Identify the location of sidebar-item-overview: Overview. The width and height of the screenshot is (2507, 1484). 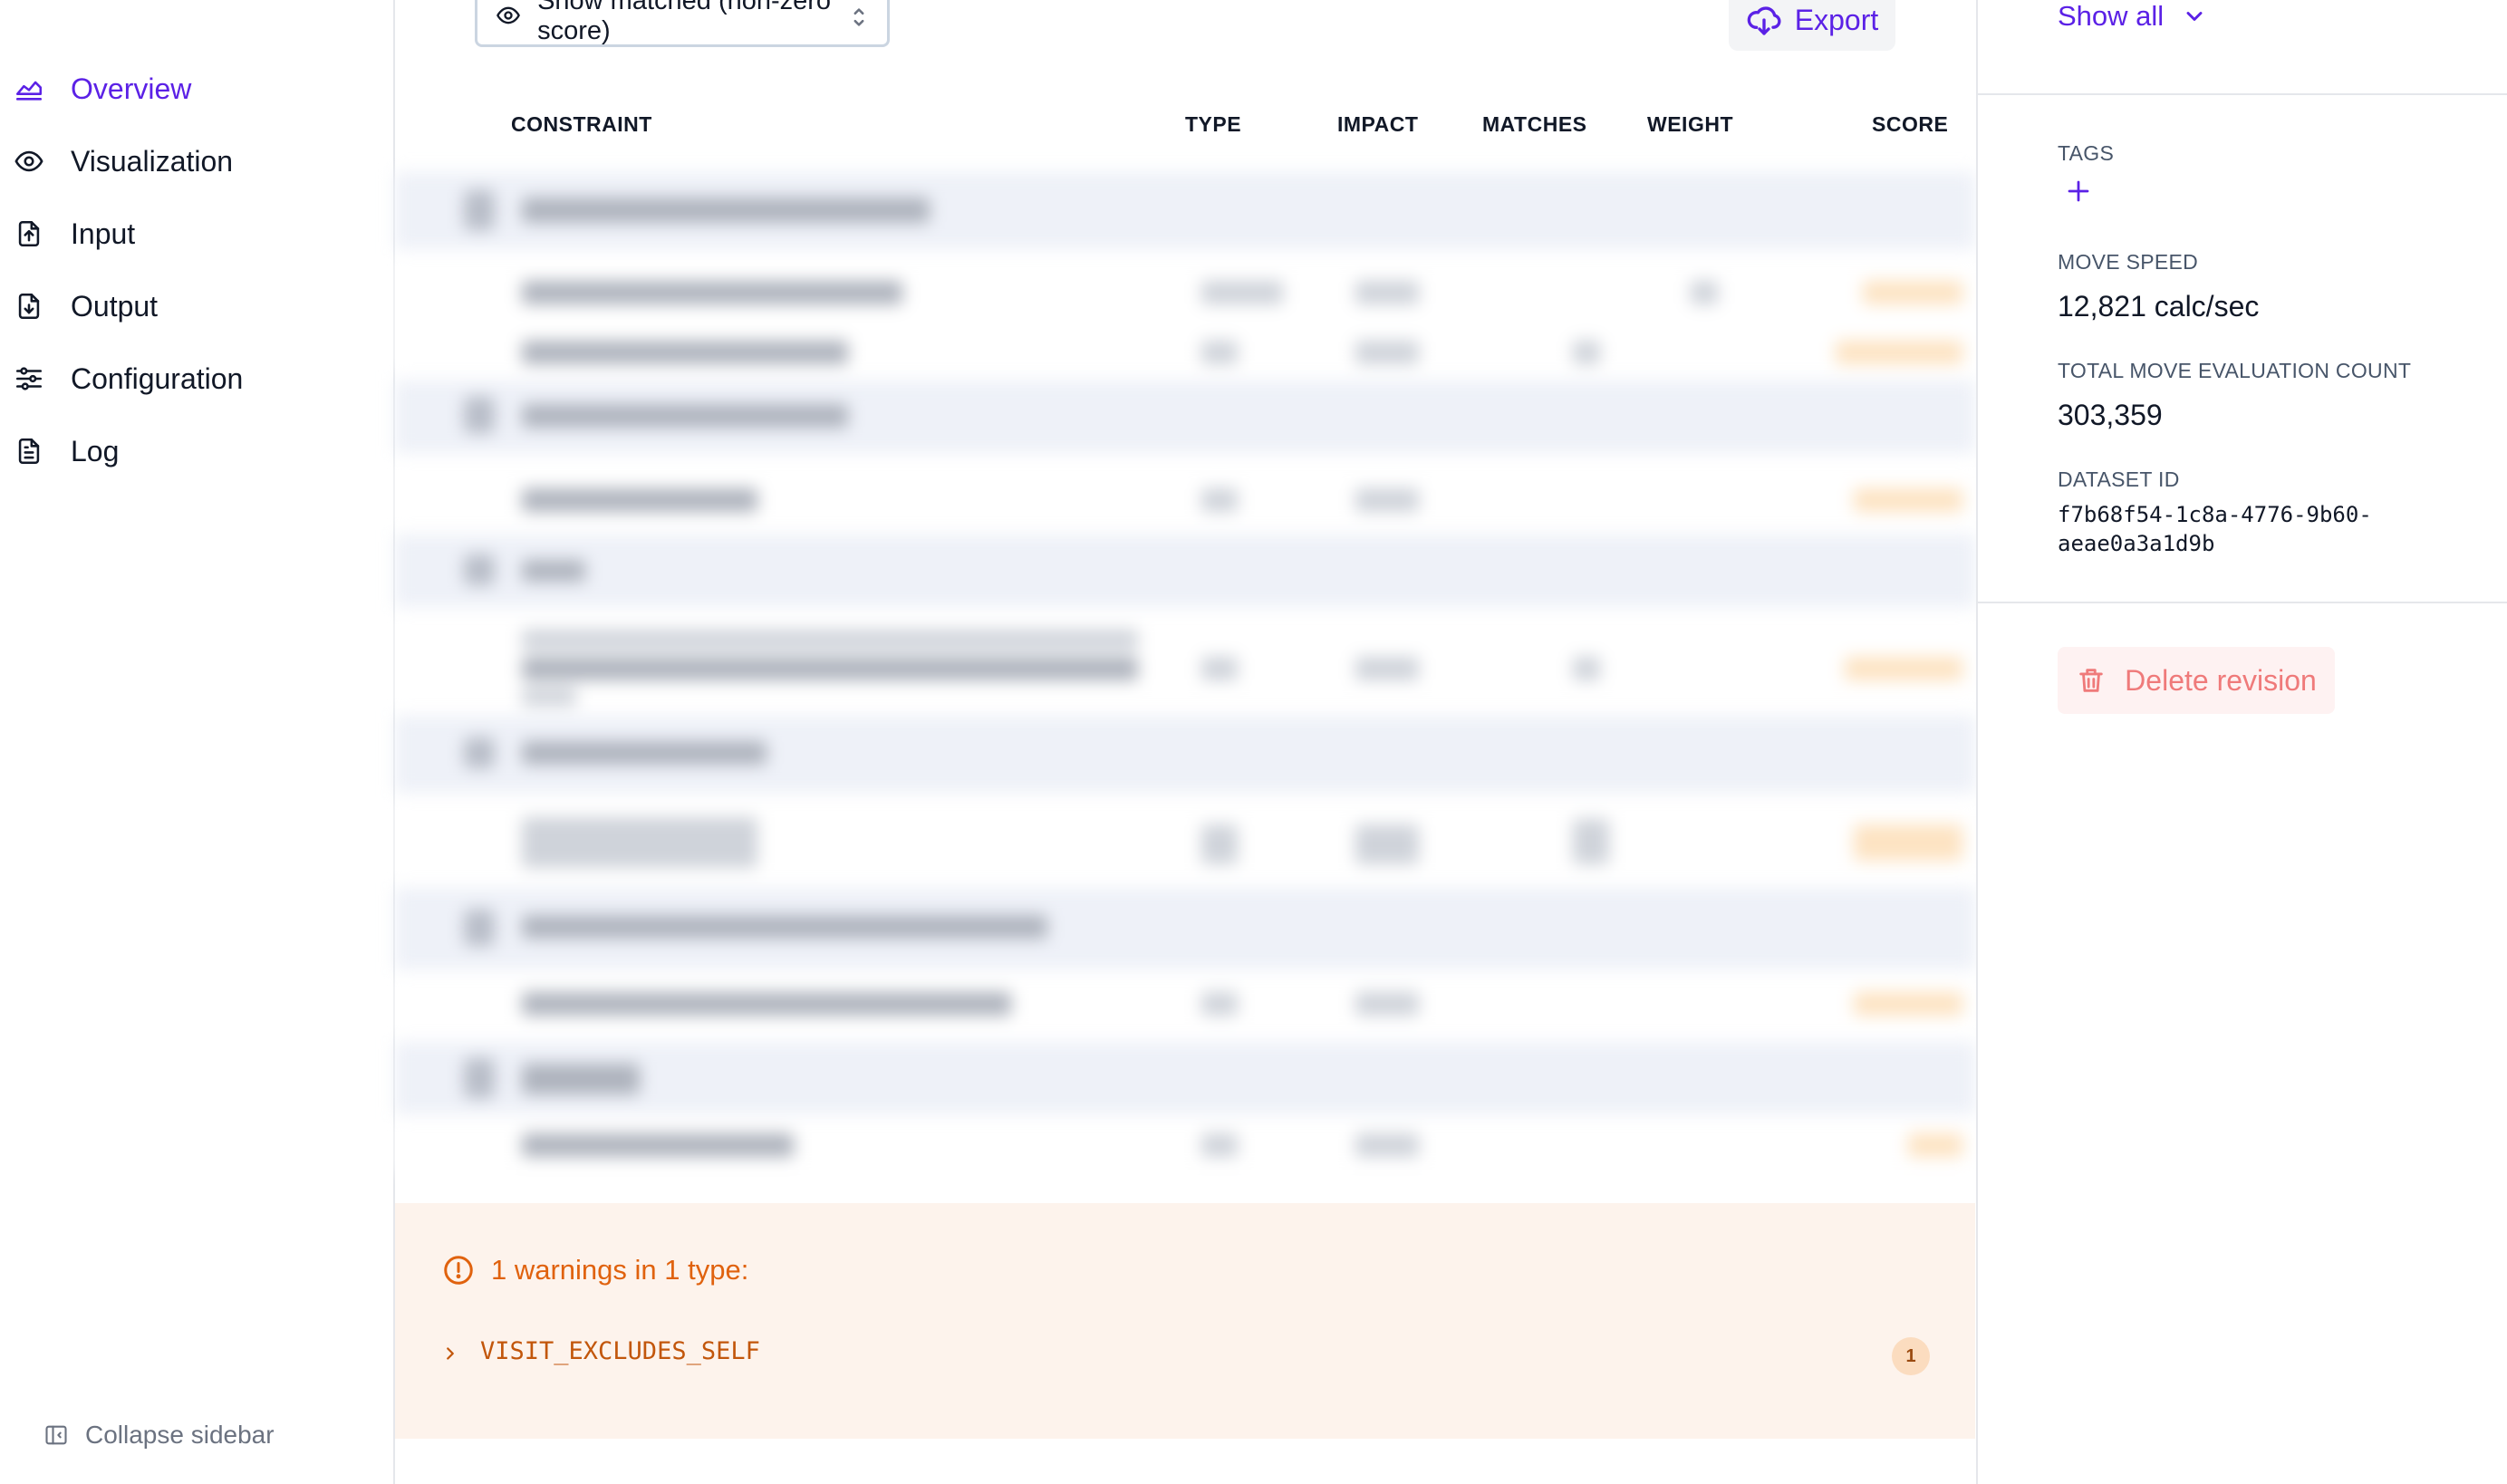
(102, 89).